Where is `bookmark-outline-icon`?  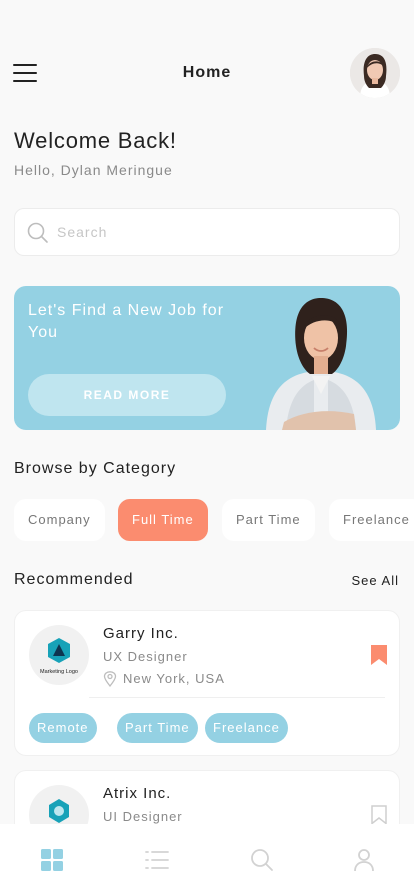
bookmark-outline-icon is located at coordinates (379, 815).